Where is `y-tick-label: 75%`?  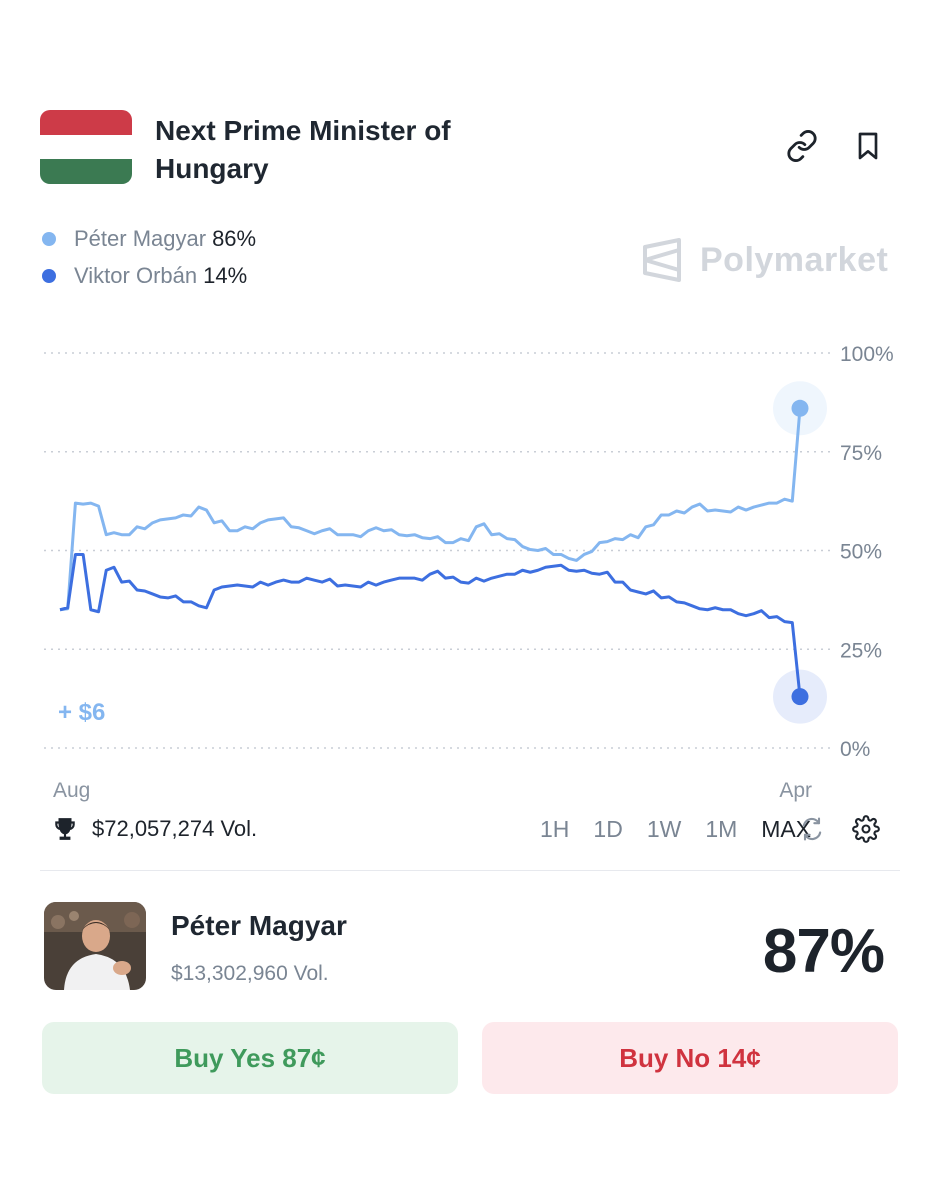 y-tick-label: 75% is located at coordinates (861, 453).